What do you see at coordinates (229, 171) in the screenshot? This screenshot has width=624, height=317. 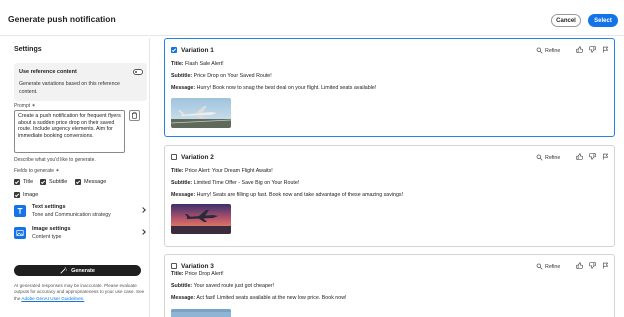 I see `variation-title: Price Alert: Your Dream Flight Awaits!` at bounding box center [229, 171].